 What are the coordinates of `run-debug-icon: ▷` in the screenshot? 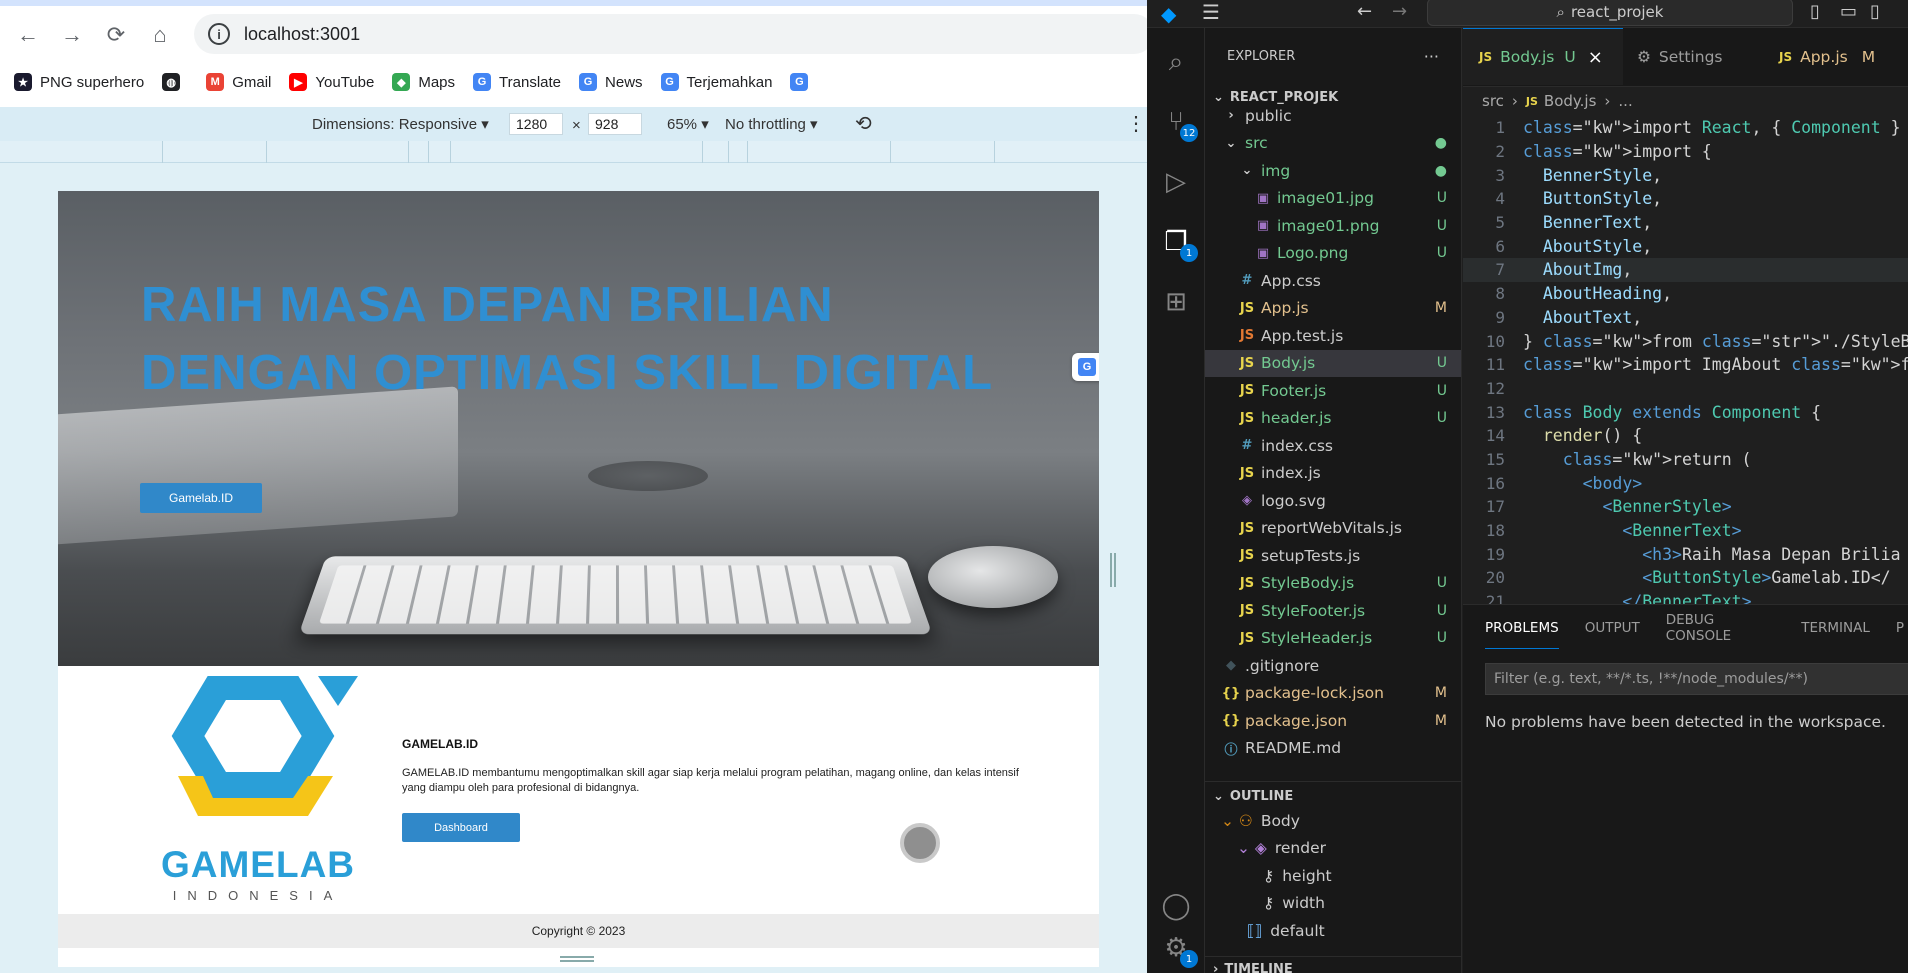 It's located at (1176, 182).